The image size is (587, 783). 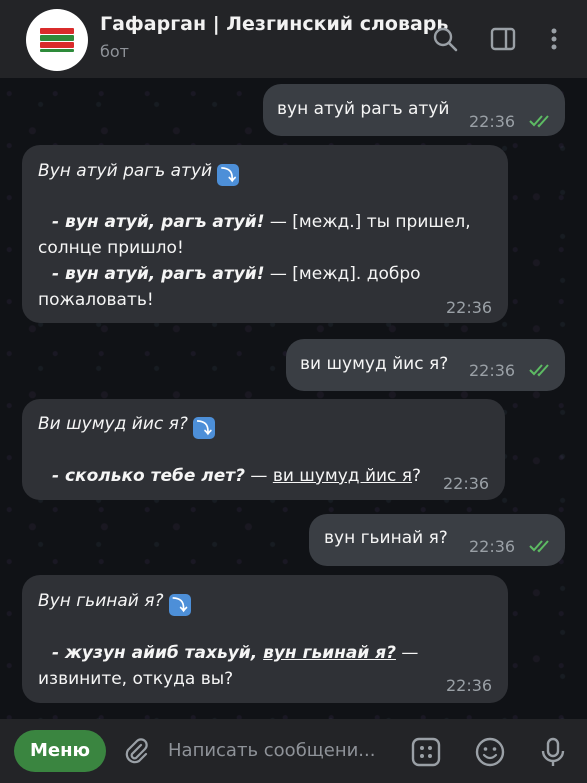 What do you see at coordinates (329, 653) in the screenshot?
I see `lookup-link: вун гьинай я?` at bounding box center [329, 653].